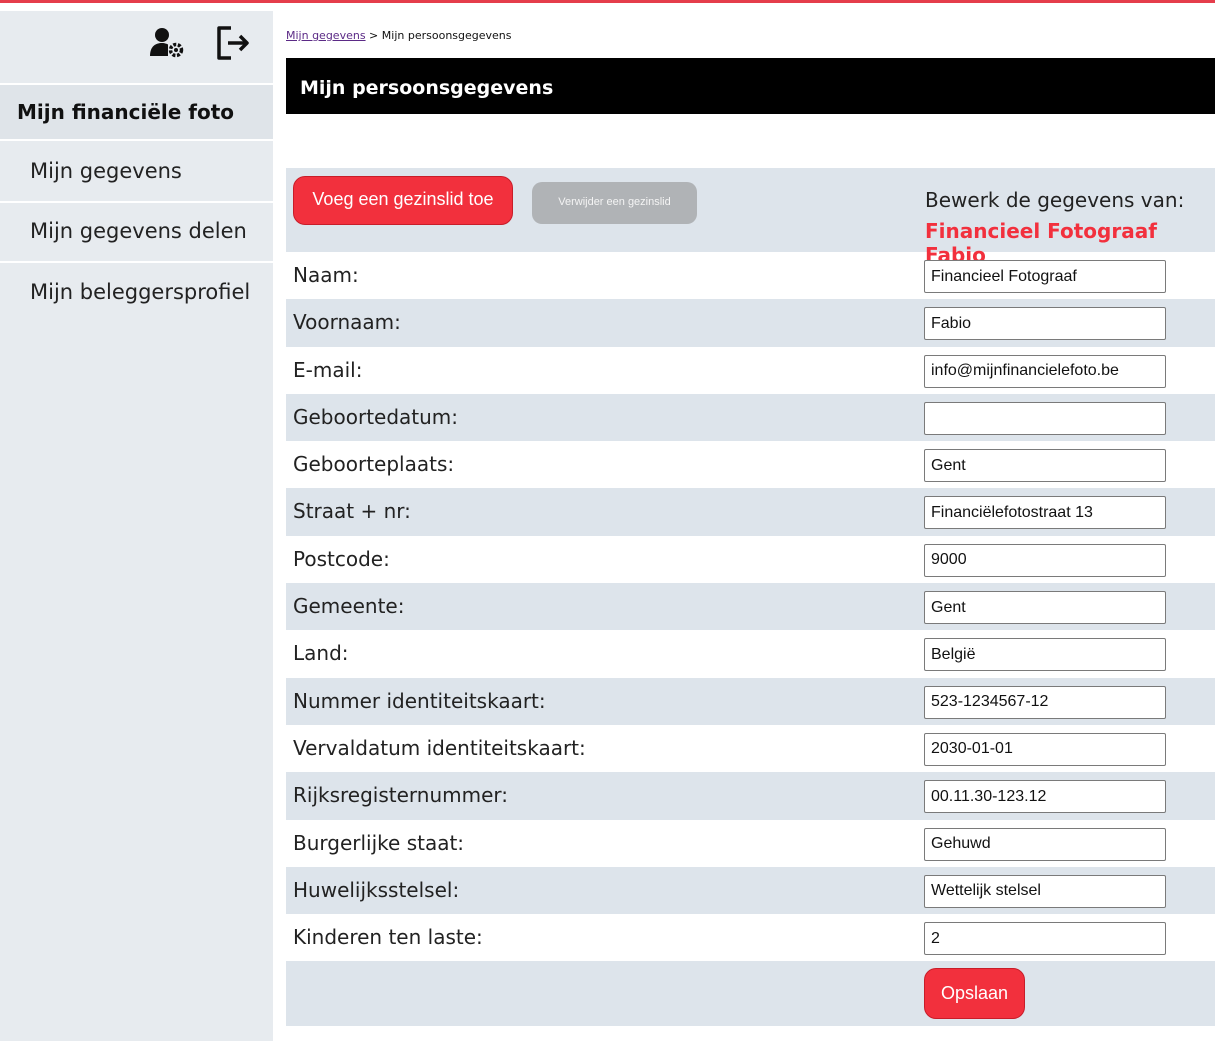 This screenshot has width=1215, height=1041. I want to click on sidebar-item-mijn-gegevens: Mijn gegevens, so click(136, 173).